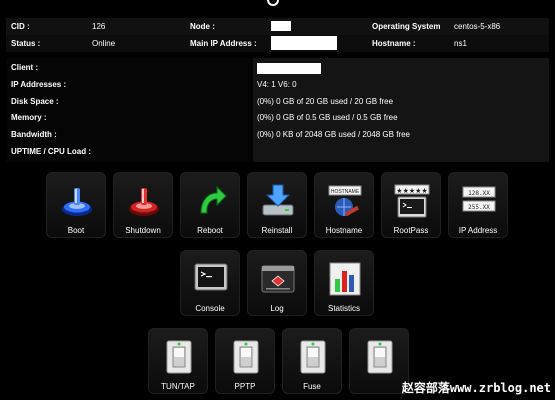 This screenshot has width=555, height=400. I want to click on extra-toggle, so click(379, 361).